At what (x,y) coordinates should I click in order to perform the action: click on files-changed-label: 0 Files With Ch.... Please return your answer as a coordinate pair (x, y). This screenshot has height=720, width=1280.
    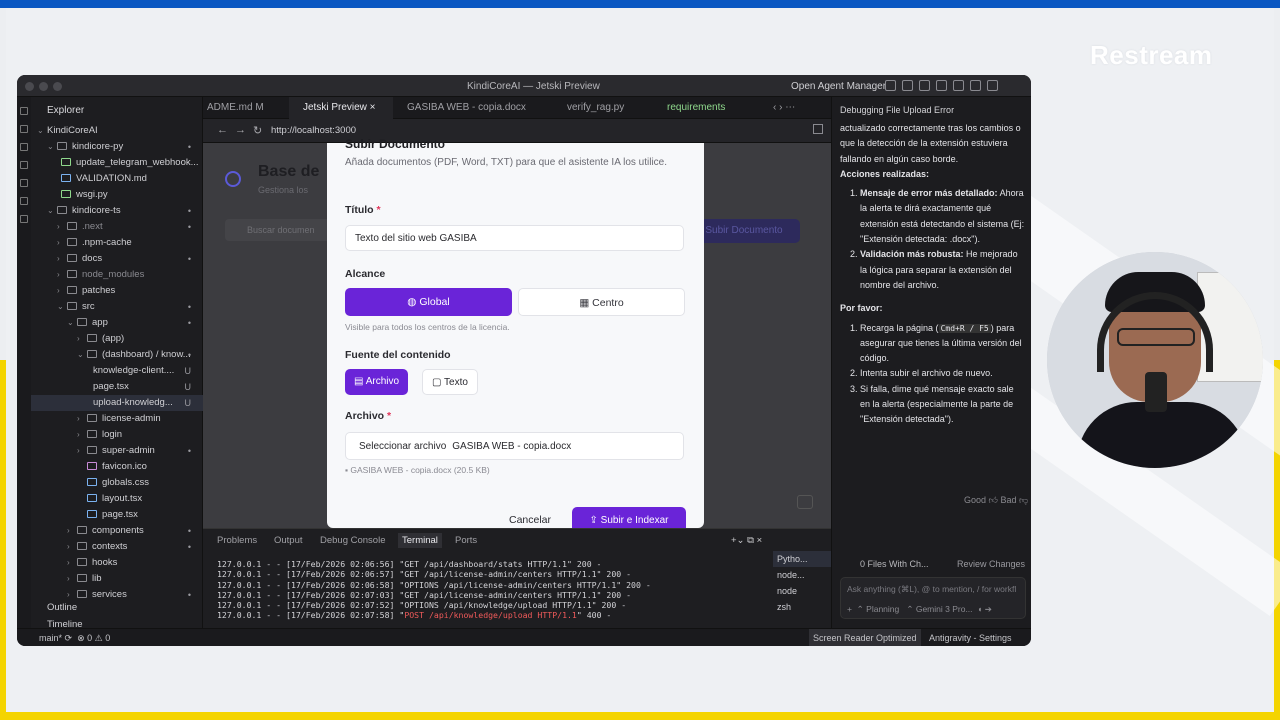
    Looking at the image, I should click on (894, 564).